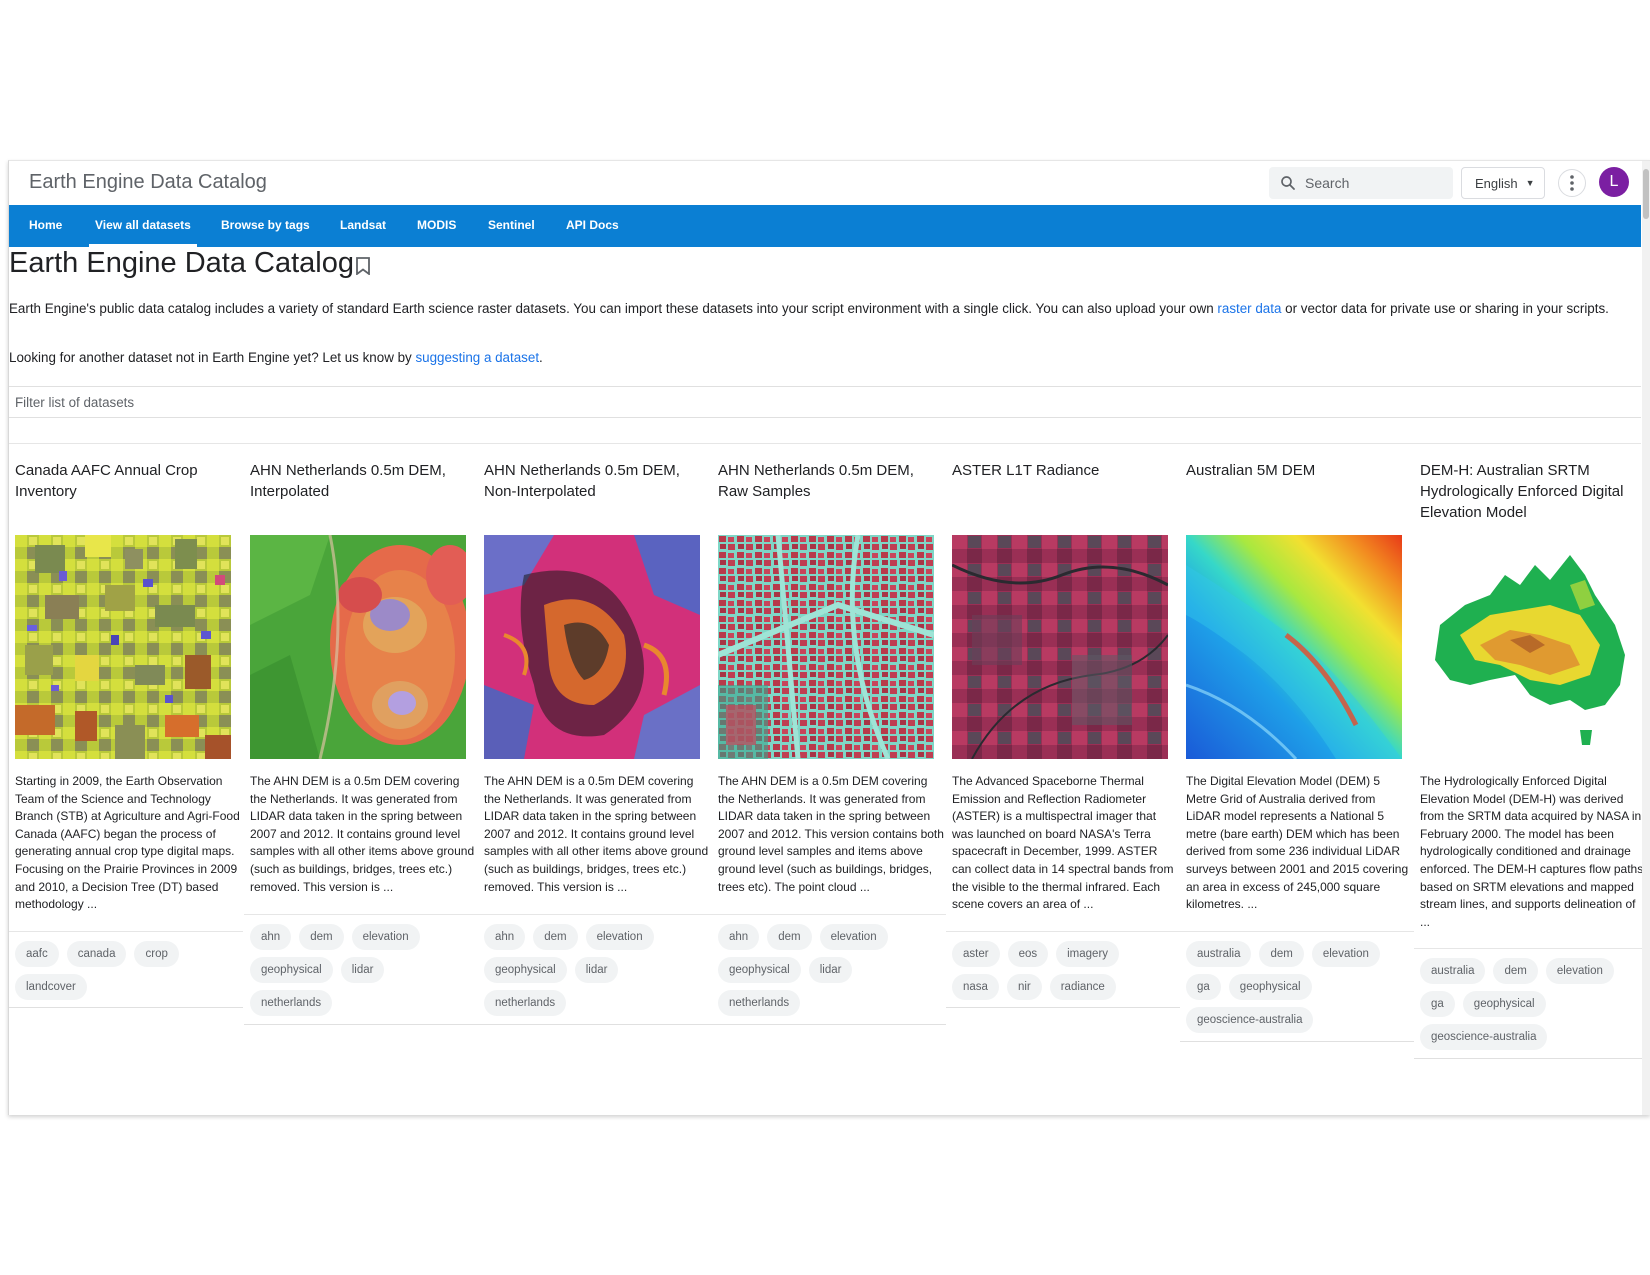 The width and height of the screenshot is (1650, 1275). What do you see at coordinates (1646, 638) in the screenshot?
I see `scrollbar` at bounding box center [1646, 638].